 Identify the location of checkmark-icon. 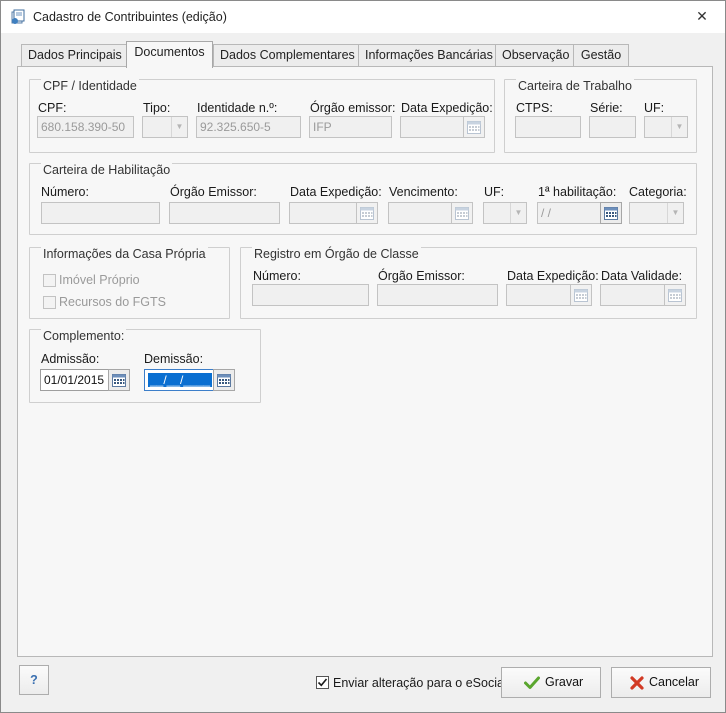
(322, 682).